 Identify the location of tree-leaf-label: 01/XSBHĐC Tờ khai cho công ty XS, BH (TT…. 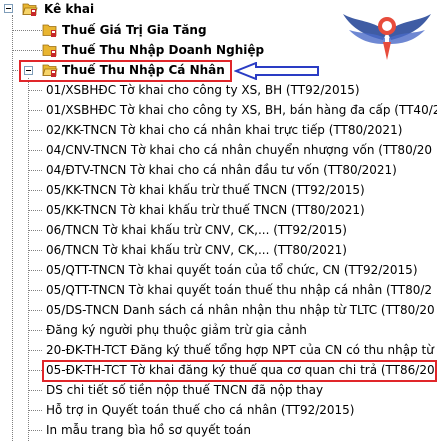
(203, 90).